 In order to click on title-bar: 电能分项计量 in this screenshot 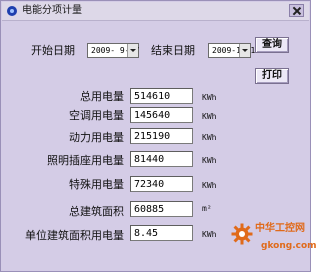, I will do `click(155, 11)`.